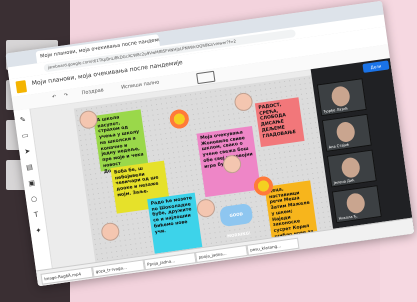 This screenshot has width=417, height=302. What do you see at coordinates (92, 91) in the screenshot?
I see `clear-button: Поздрав` at bounding box center [92, 91].